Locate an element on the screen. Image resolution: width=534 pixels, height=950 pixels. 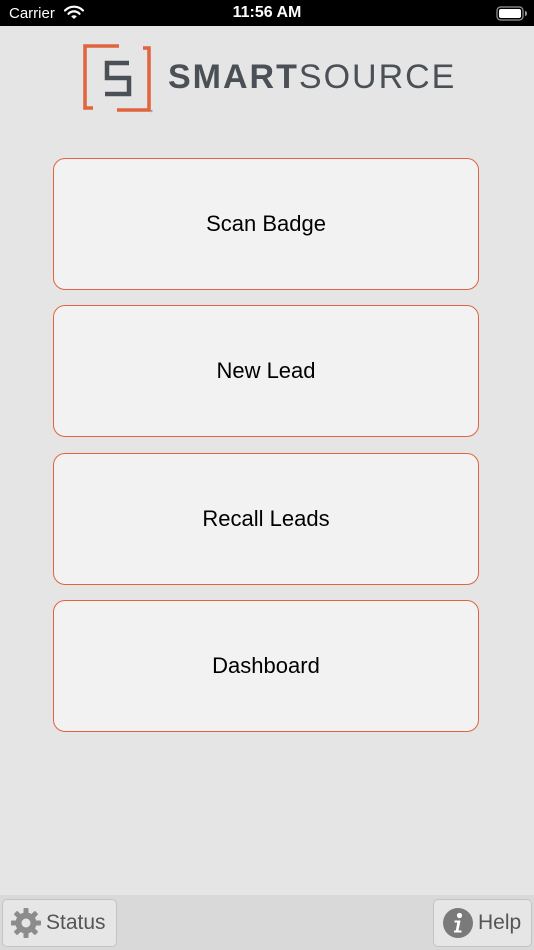
status-button: Status is located at coordinates (59, 923).